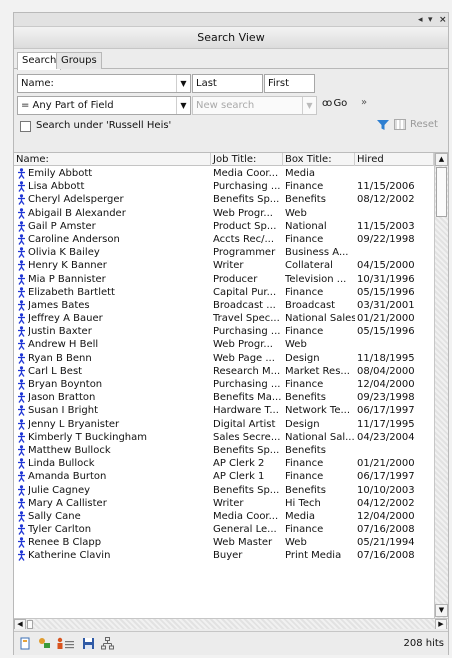 The height and width of the screenshot is (658, 452). Describe the element at coordinates (430, 20) in the screenshot. I see `menu-dropdown-icon: ▾` at that location.